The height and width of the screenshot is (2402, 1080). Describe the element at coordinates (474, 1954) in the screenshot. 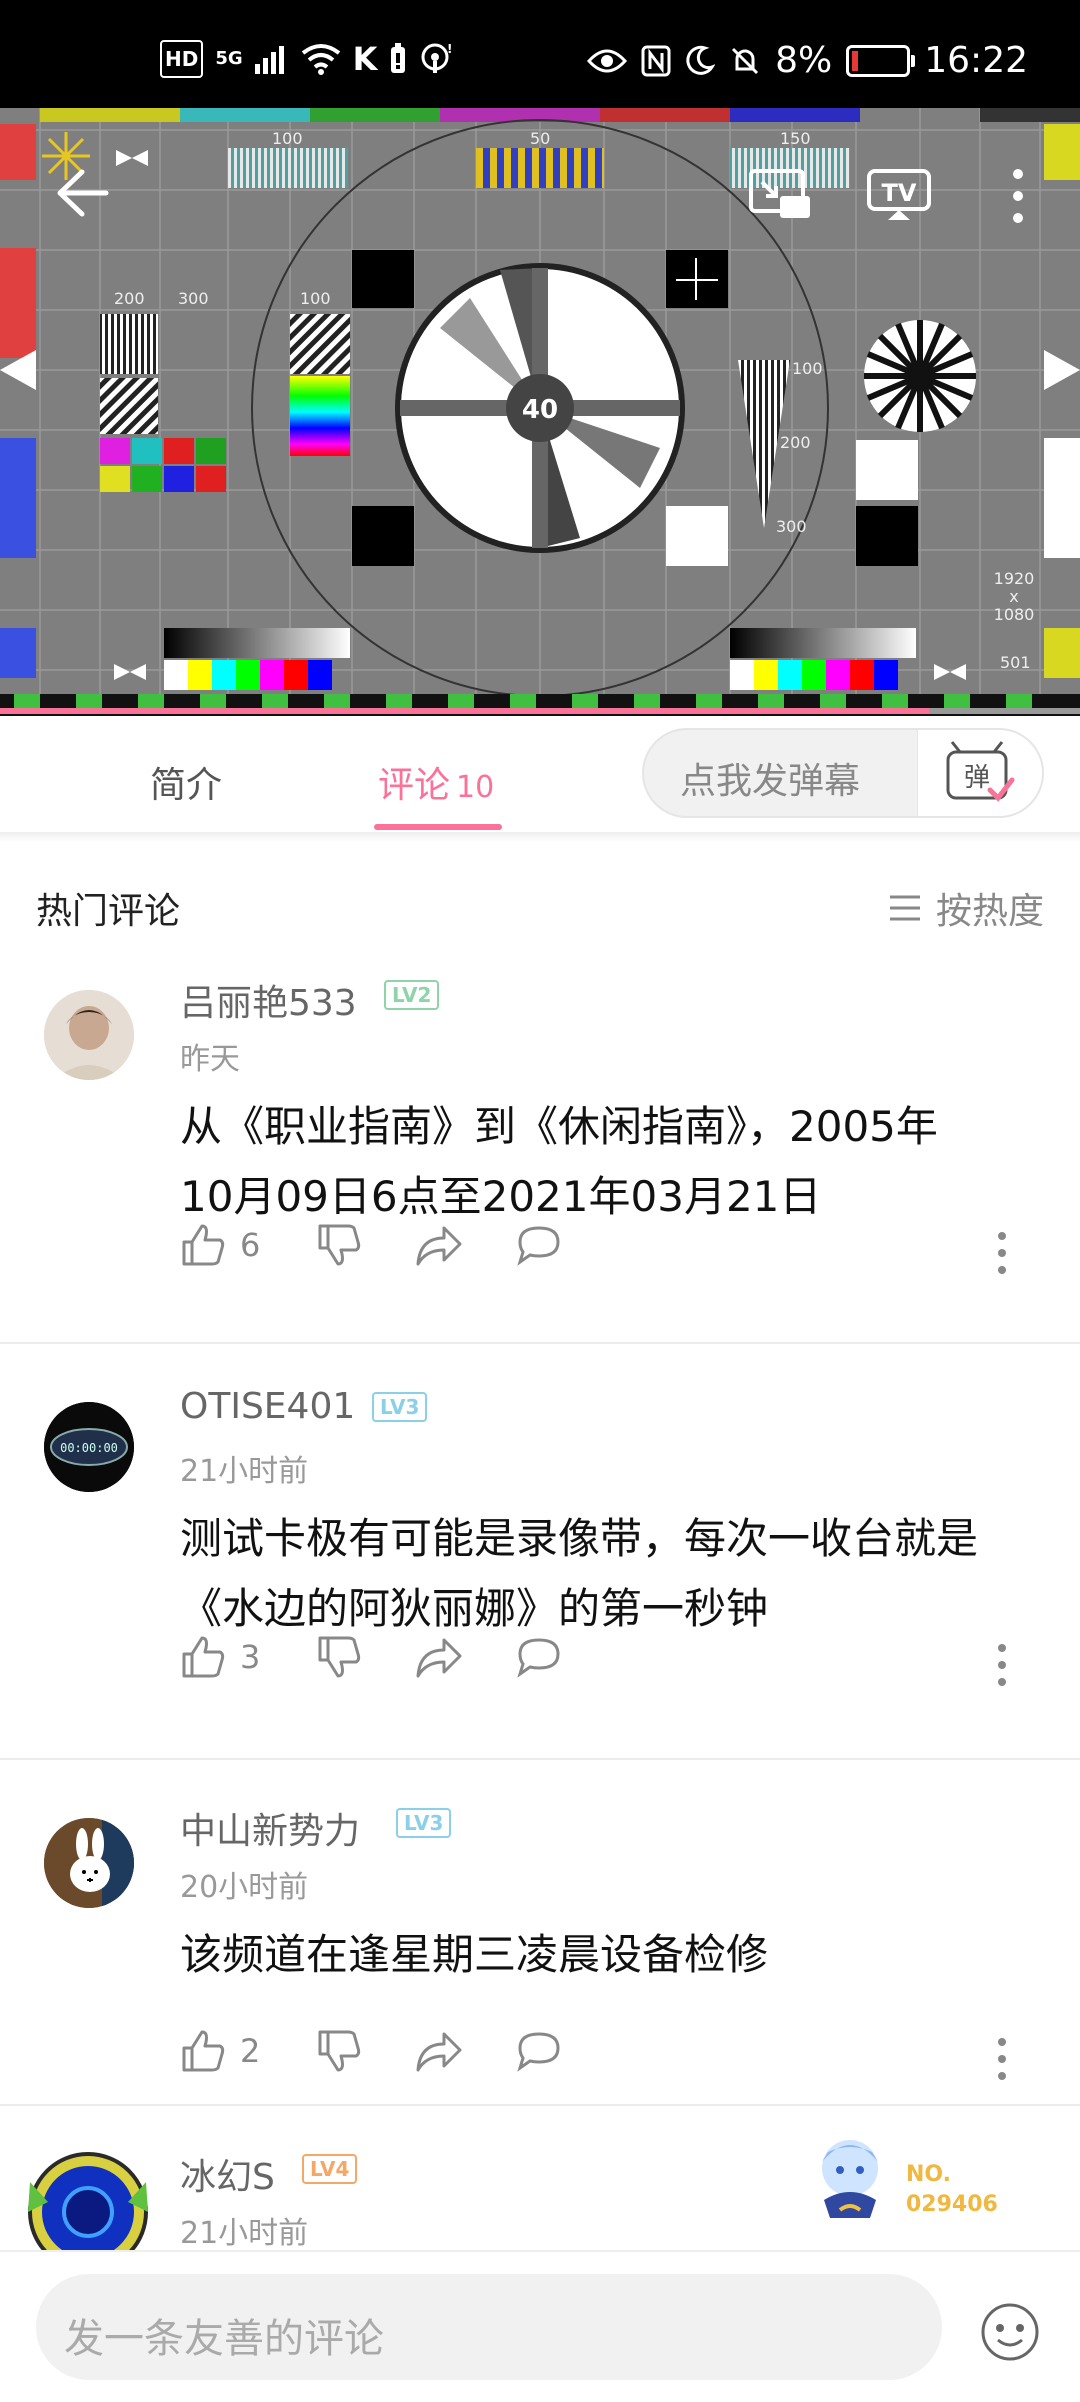

I see `comment-text-line: 该频道在逢星期三凌晨设备检修` at that location.